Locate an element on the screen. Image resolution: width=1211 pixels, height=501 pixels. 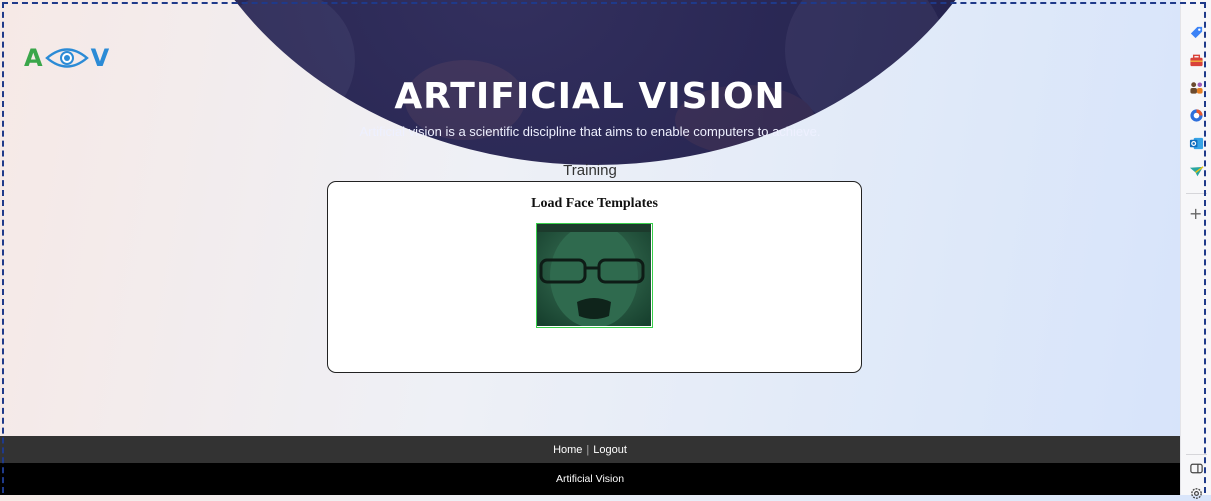
section-title: Training is located at coordinates (590, 170).